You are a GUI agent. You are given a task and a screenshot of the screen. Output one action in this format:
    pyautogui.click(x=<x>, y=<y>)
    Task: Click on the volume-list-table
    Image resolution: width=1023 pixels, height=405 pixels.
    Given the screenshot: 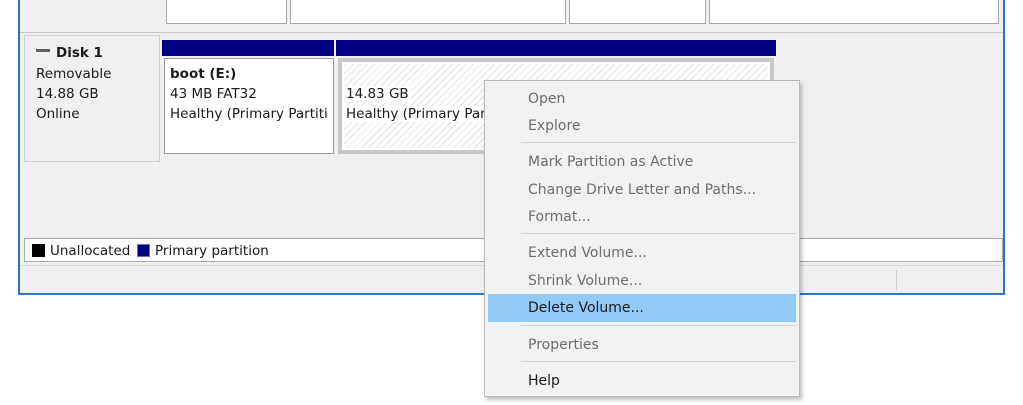 What is the action you would take?
    pyautogui.click(x=511, y=16)
    